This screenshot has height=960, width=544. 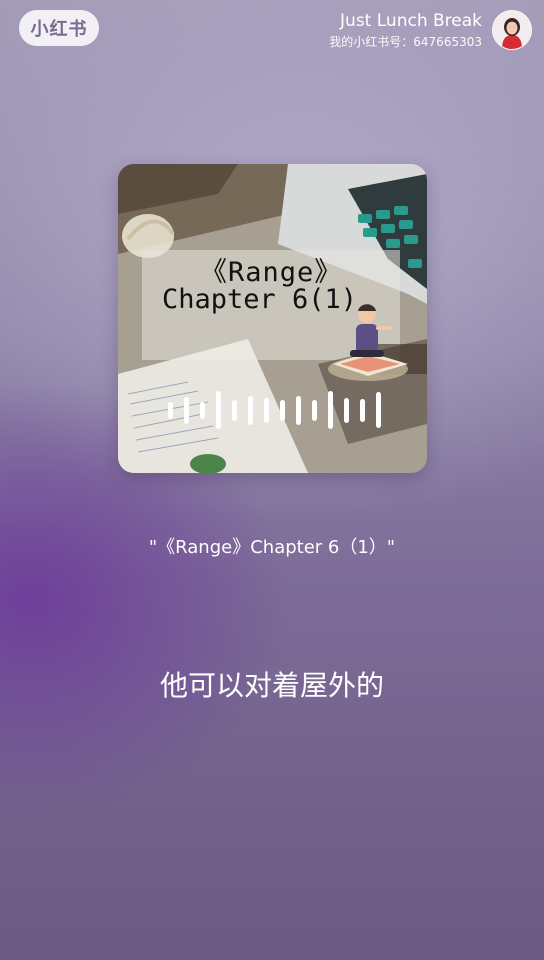 What do you see at coordinates (59, 28) in the screenshot?
I see `xiaohongshu-logo: 小红书` at bounding box center [59, 28].